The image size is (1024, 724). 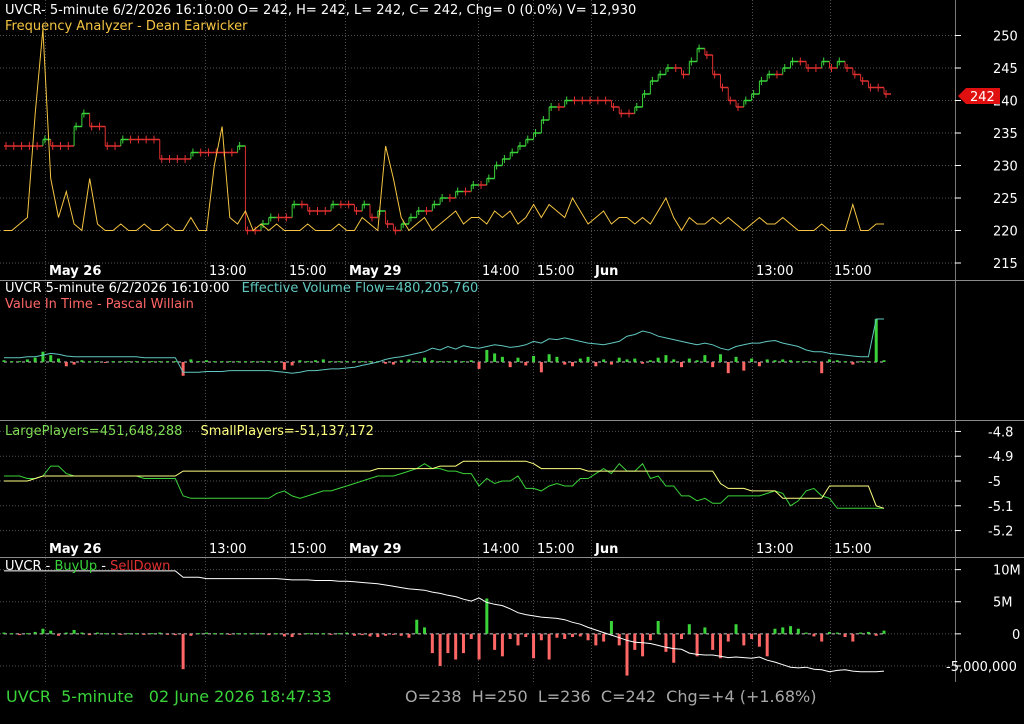 I want to click on value-in-time-label: Value In Time - Pascal Willain, so click(x=99, y=304).